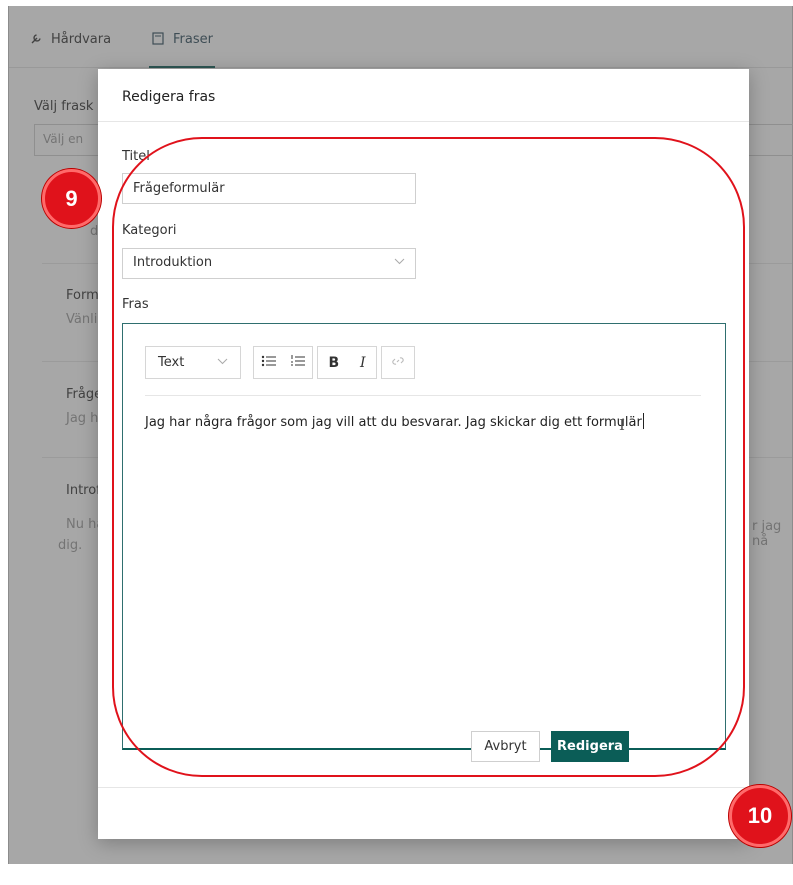 This screenshot has width=793, height=885. What do you see at coordinates (269, 188) in the screenshot?
I see `title-input` at bounding box center [269, 188].